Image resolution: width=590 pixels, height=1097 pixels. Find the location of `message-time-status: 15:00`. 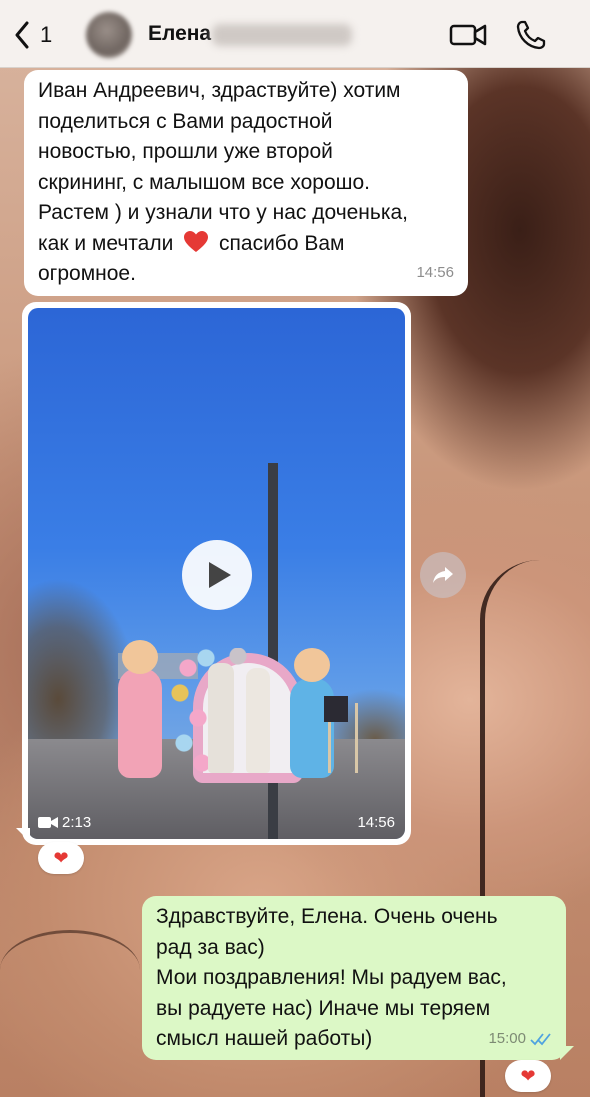

message-time-status: 15:00 is located at coordinates (520, 1039).